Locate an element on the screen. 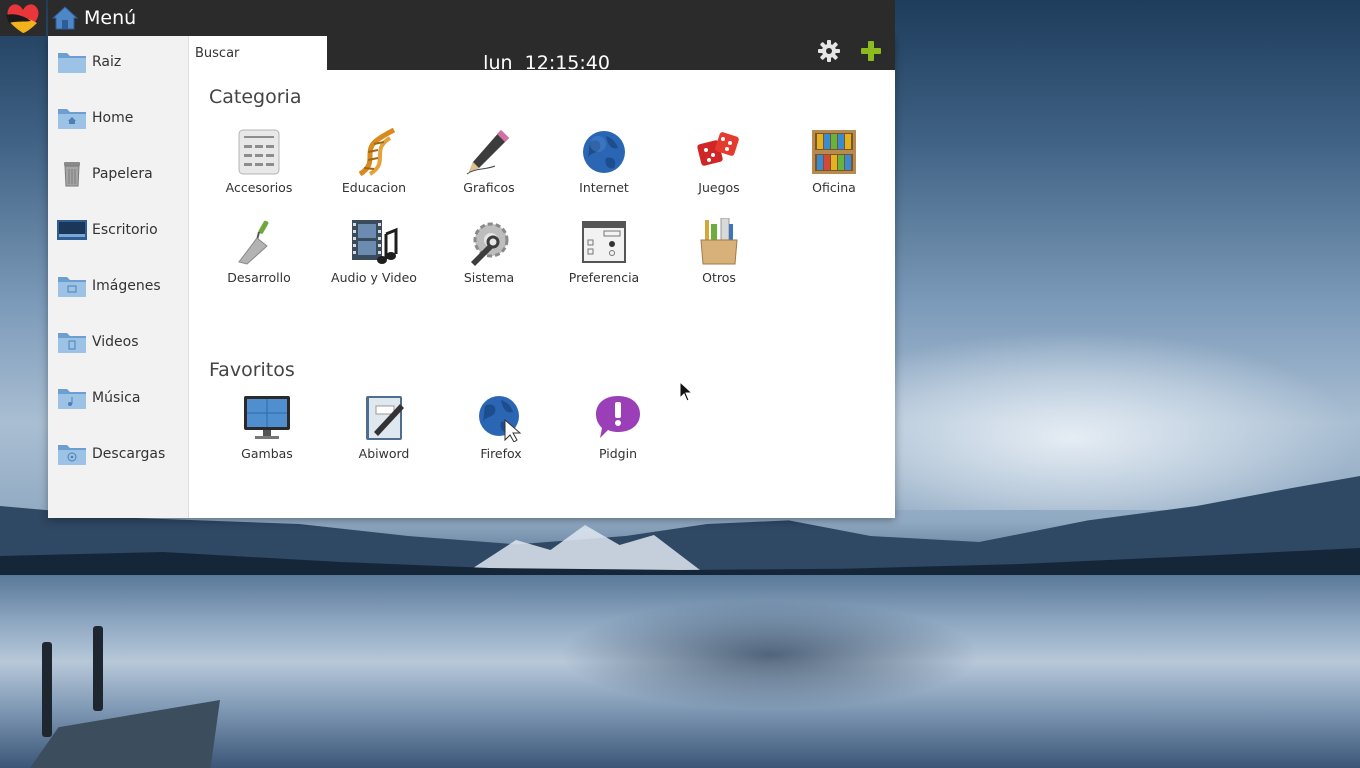  settings-button is located at coordinates (829, 51).